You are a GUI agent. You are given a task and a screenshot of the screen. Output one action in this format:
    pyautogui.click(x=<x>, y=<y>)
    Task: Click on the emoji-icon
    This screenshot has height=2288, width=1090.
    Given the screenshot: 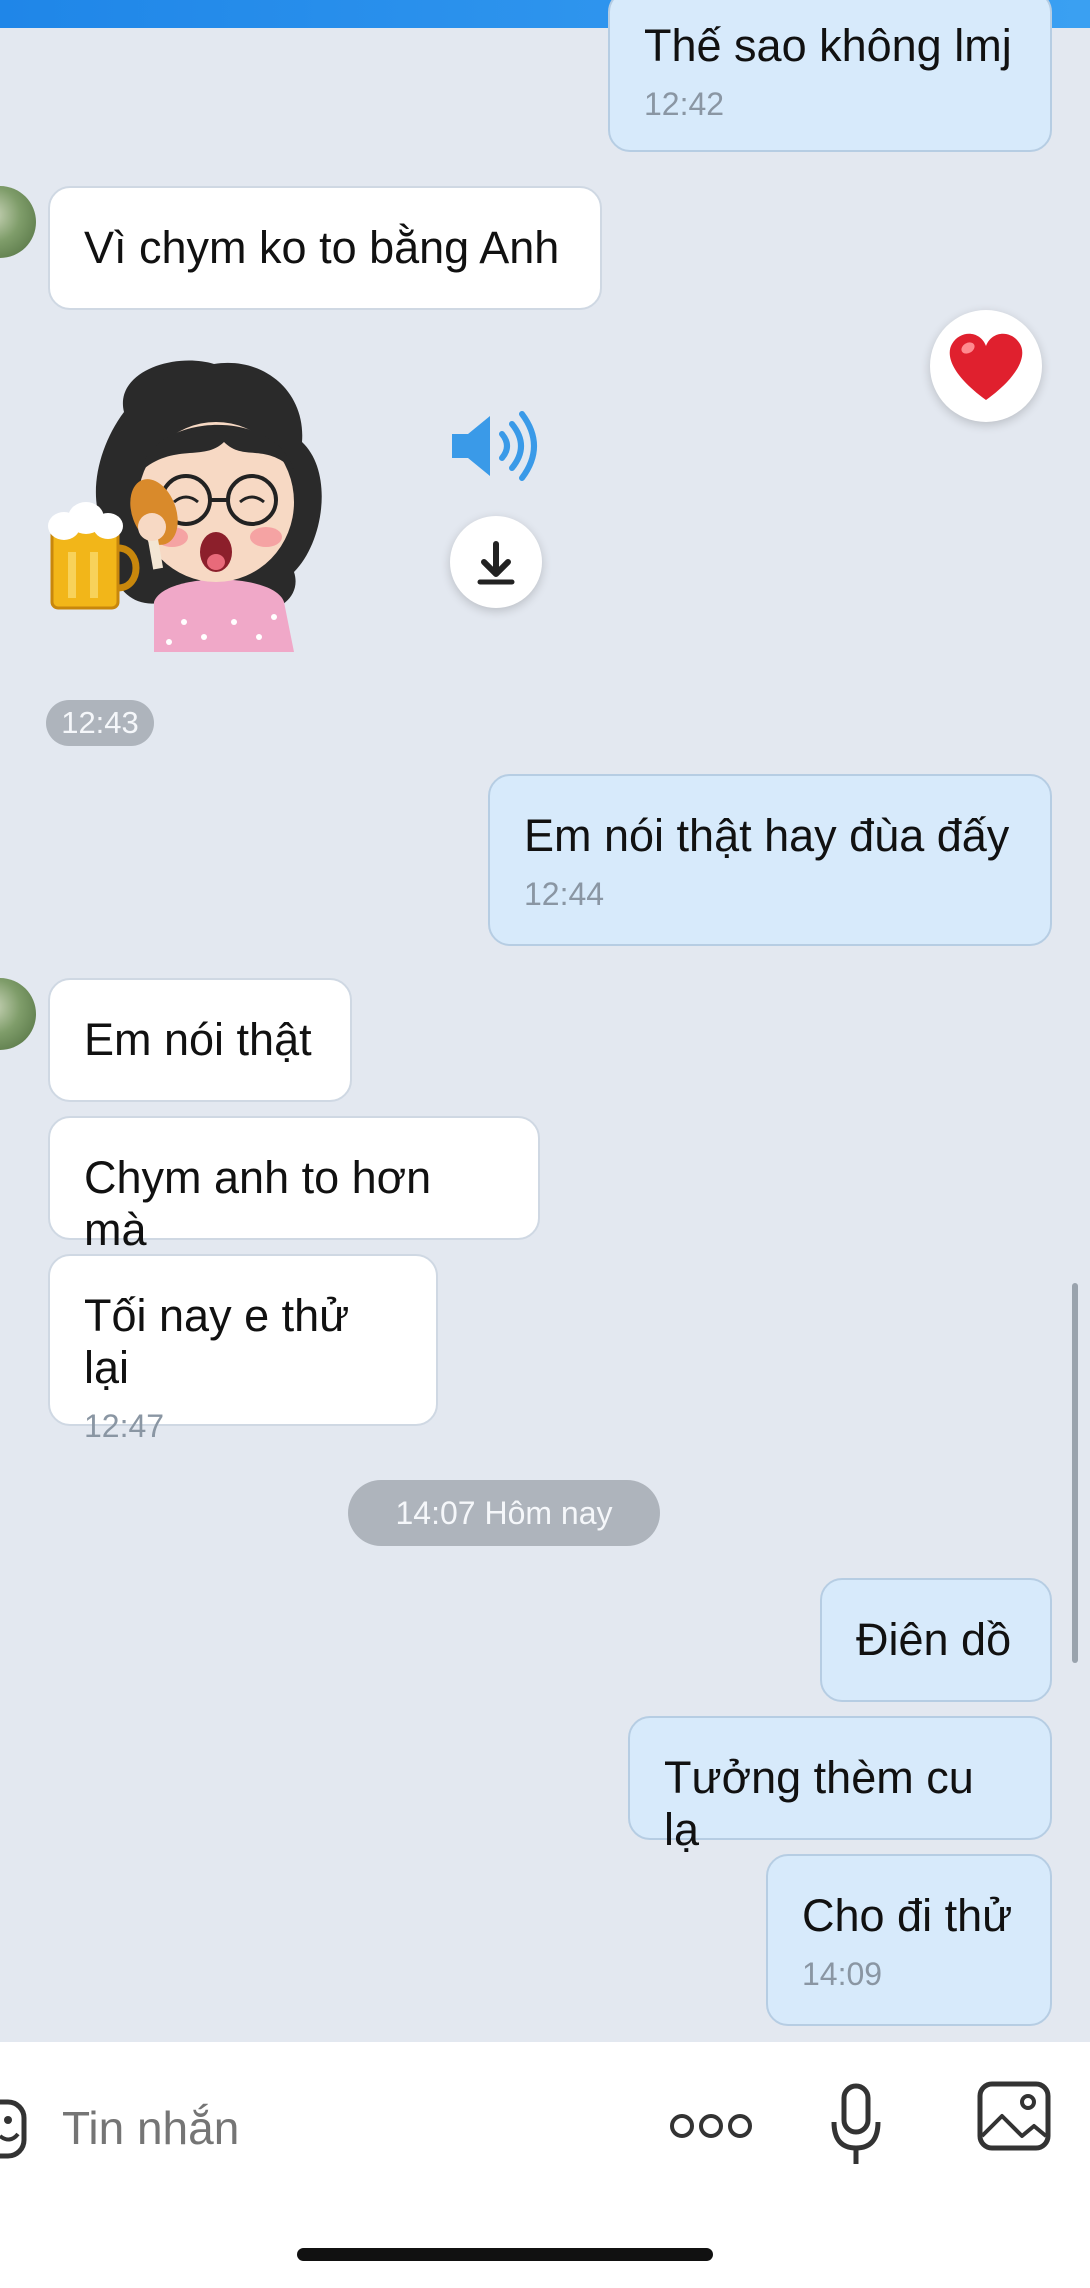 What is the action you would take?
    pyautogui.click(x=15, y=2127)
    